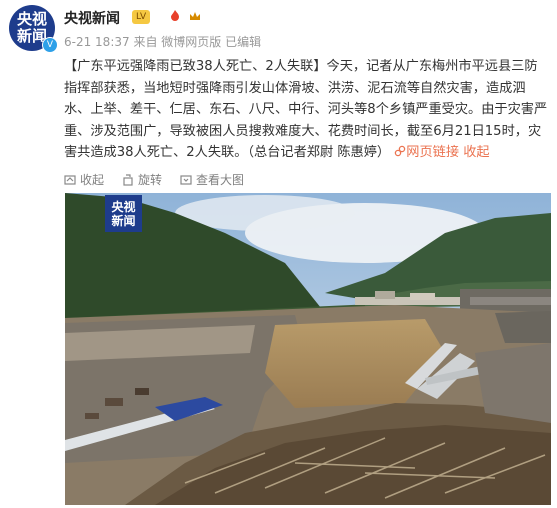 This screenshot has height=508, width=557. What do you see at coordinates (123, 206) in the screenshot?
I see `logo-line1: 央视` at bounding box center [123, 206].